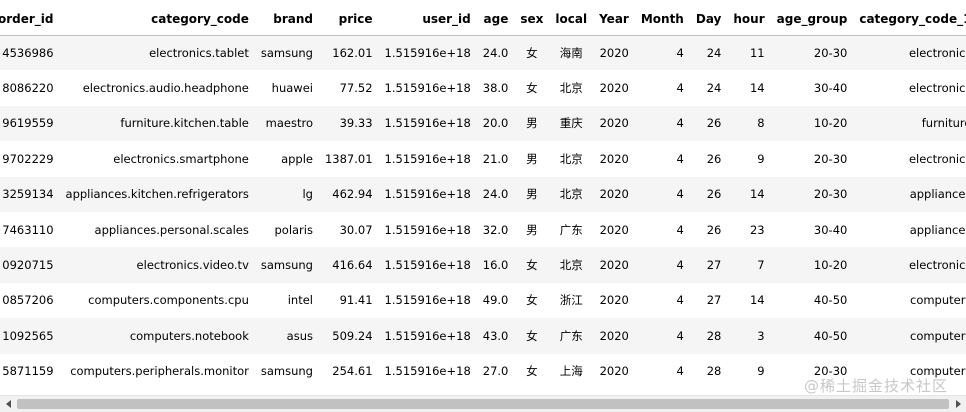 This screenshot has width=966, height=412. Describe the element at coordinates (714, 300) in the screenshot. I see `cell-day: 27` at that location.